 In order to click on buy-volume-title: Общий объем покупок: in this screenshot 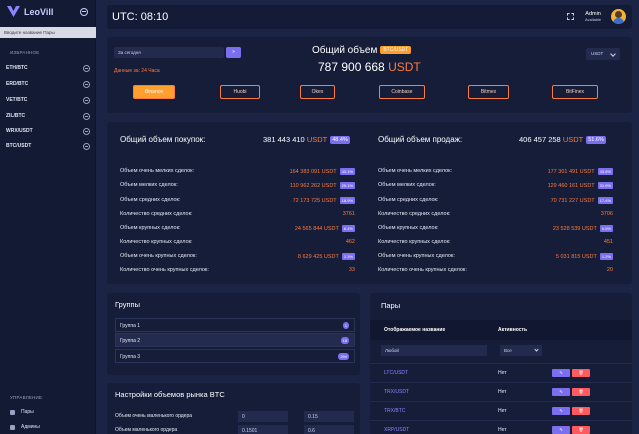, I will do `click(163, 139)`.